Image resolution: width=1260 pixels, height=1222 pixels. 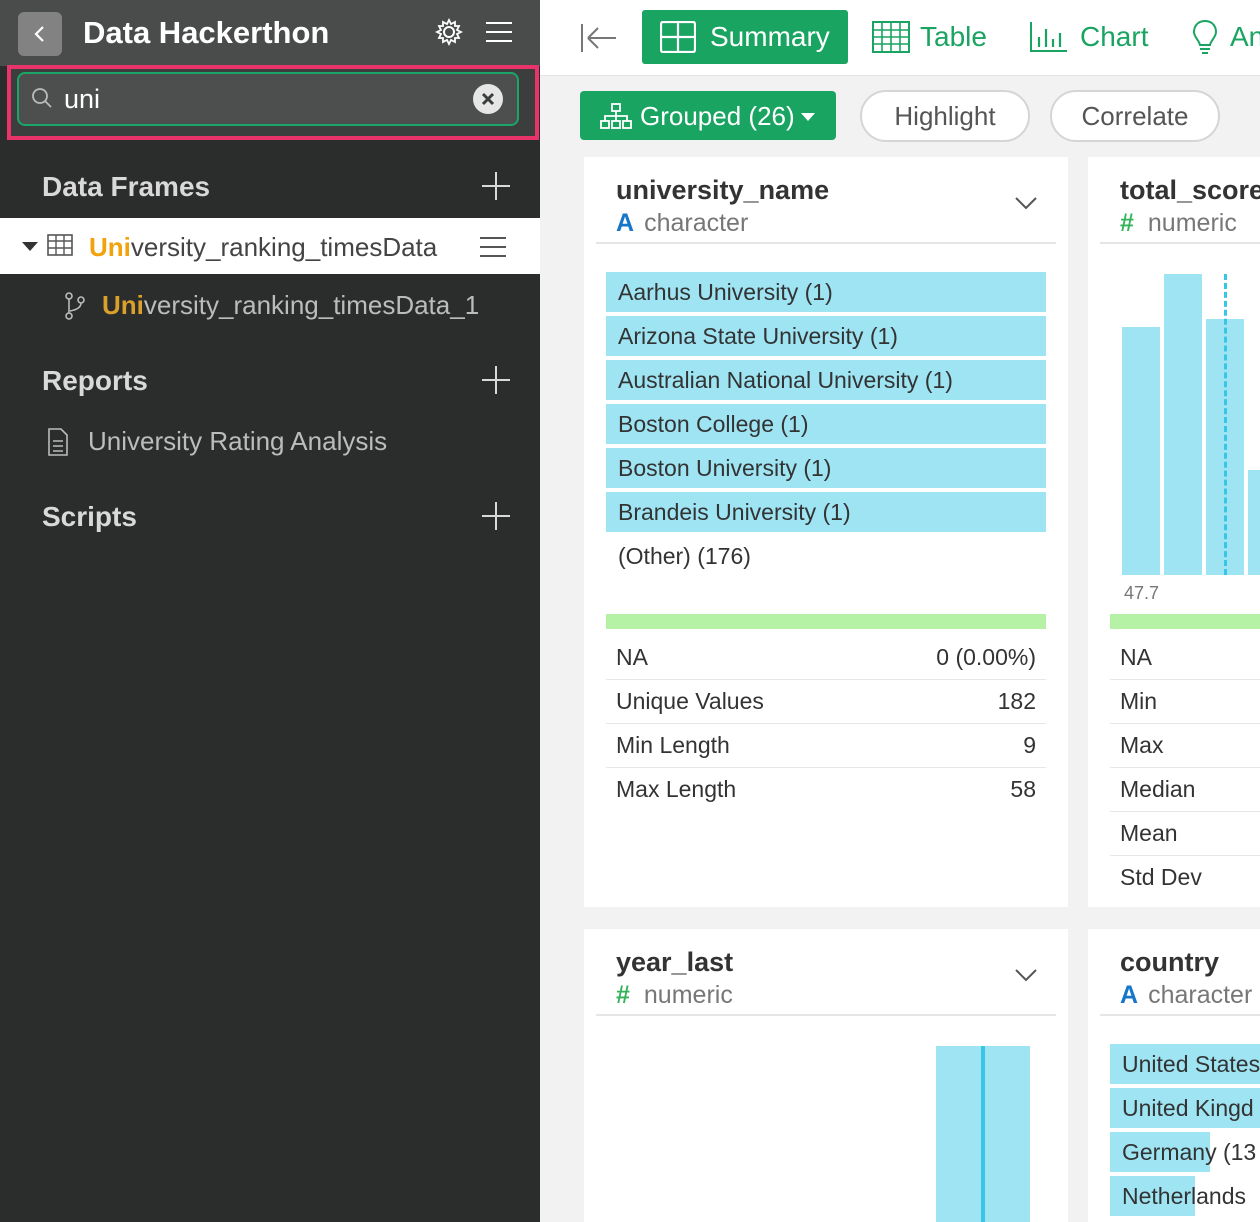 What do you see at coordinates (206, 32) in the screenshot?
I see `project-title: Data Hackerthon` at bounding box center [206, 32].